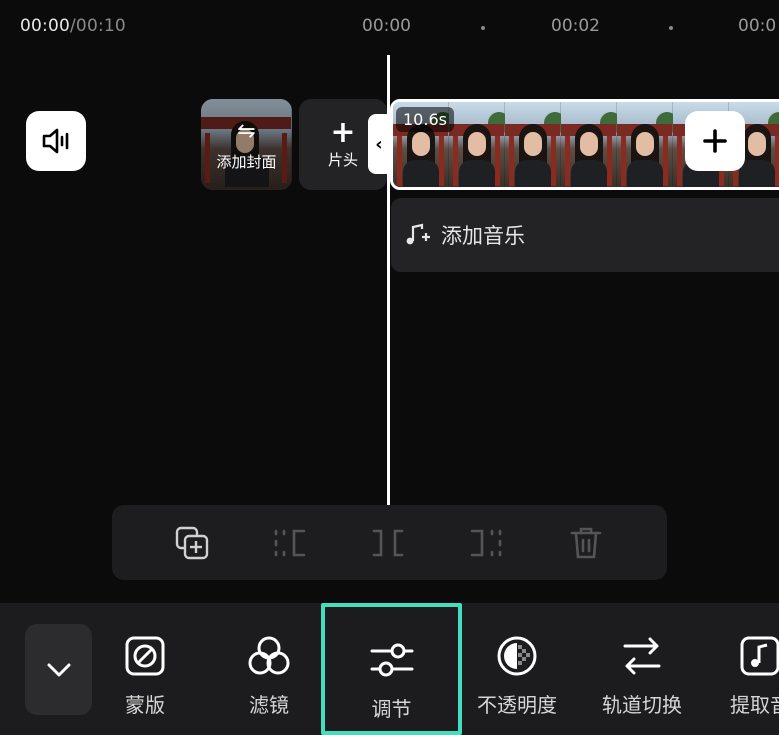  I want to click on tool-label: 轨道切换, so click(642, 705).